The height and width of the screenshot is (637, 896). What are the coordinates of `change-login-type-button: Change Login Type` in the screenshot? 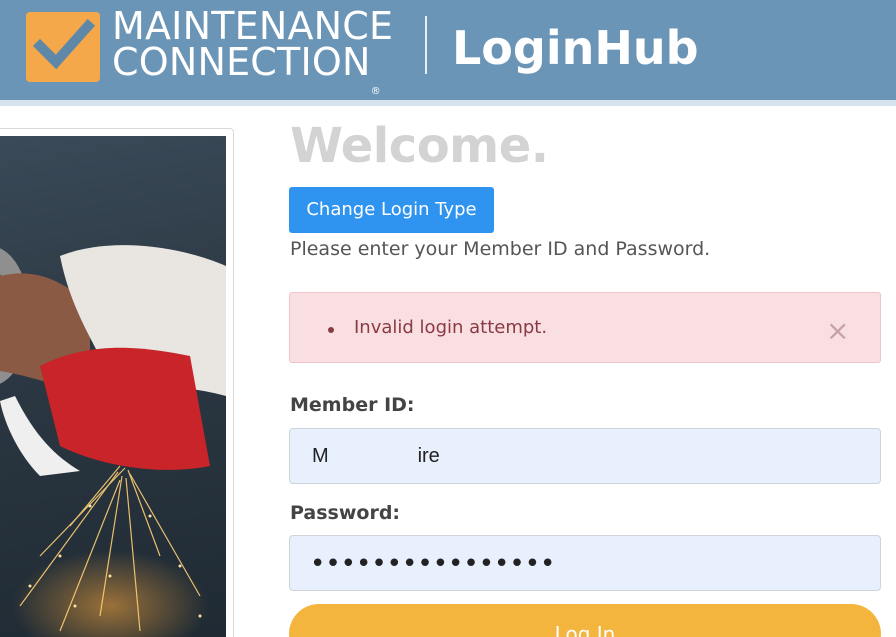 It's located at (391, 210).